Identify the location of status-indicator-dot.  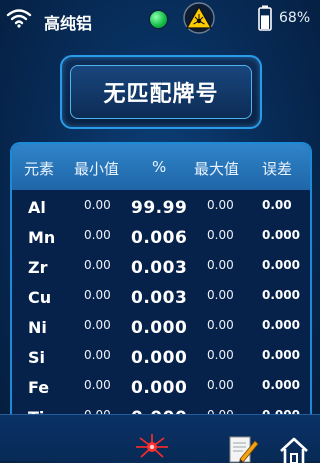
(158, 19).